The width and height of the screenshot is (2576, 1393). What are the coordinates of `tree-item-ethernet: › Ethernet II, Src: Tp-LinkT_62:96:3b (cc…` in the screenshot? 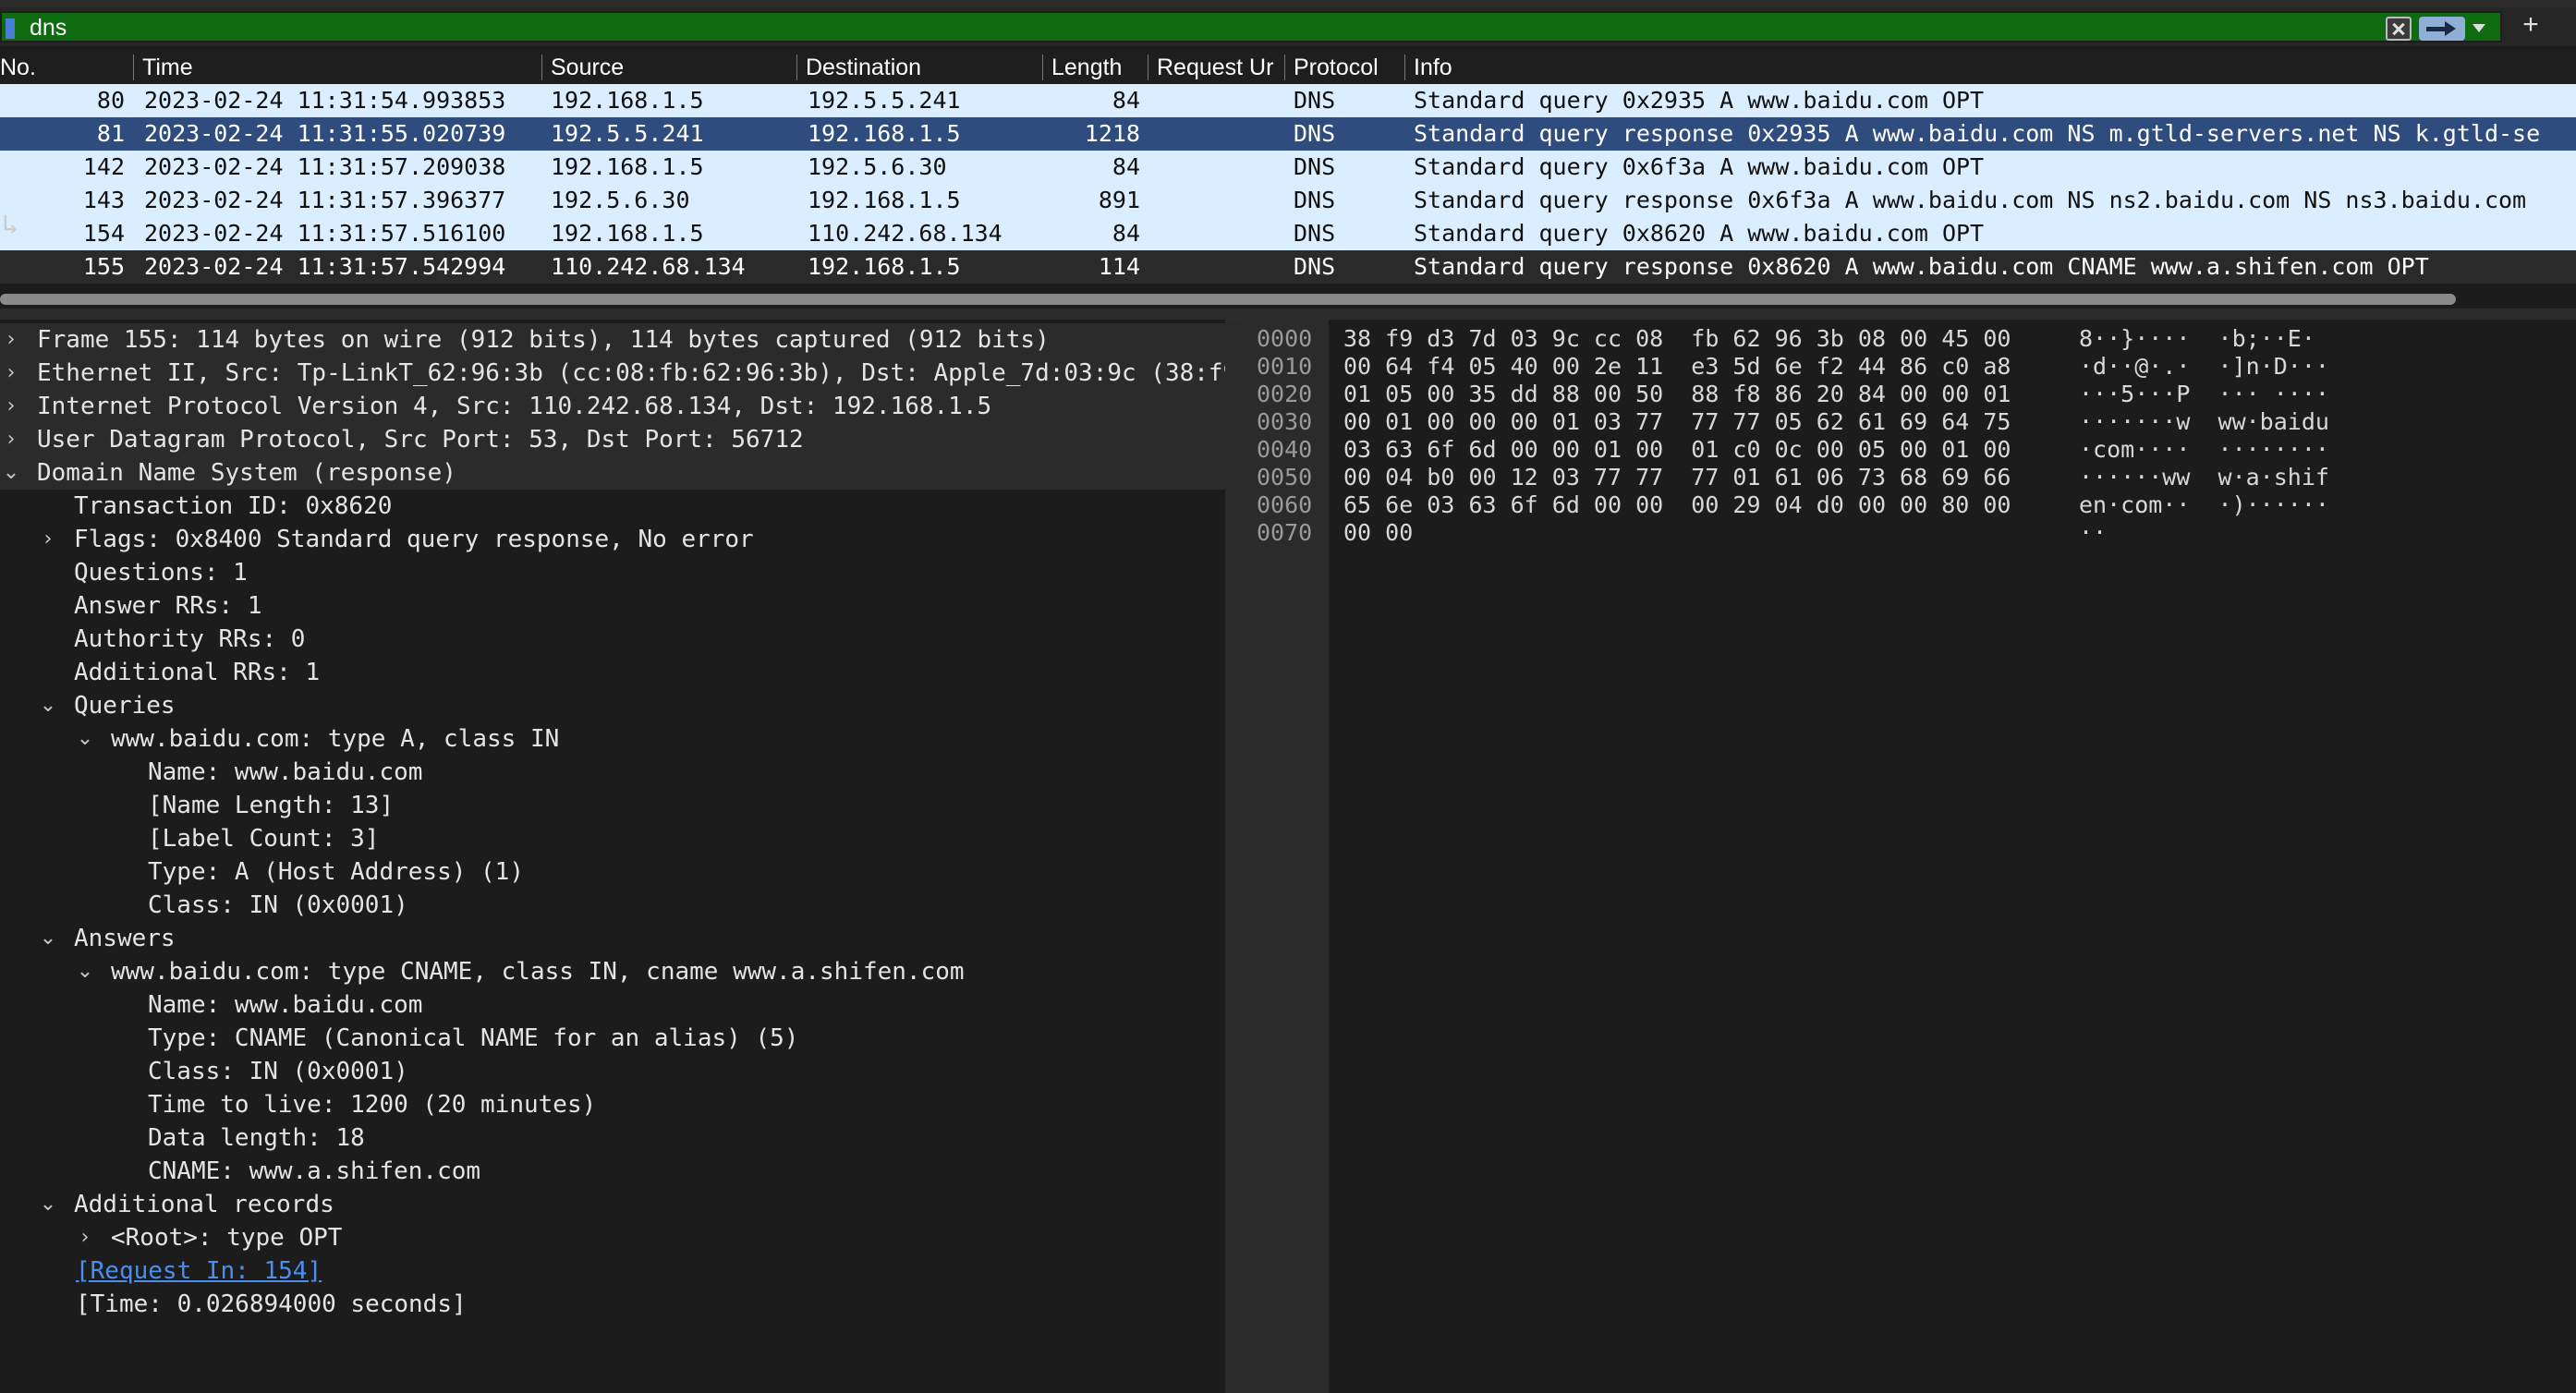 It's located at (612, 373).